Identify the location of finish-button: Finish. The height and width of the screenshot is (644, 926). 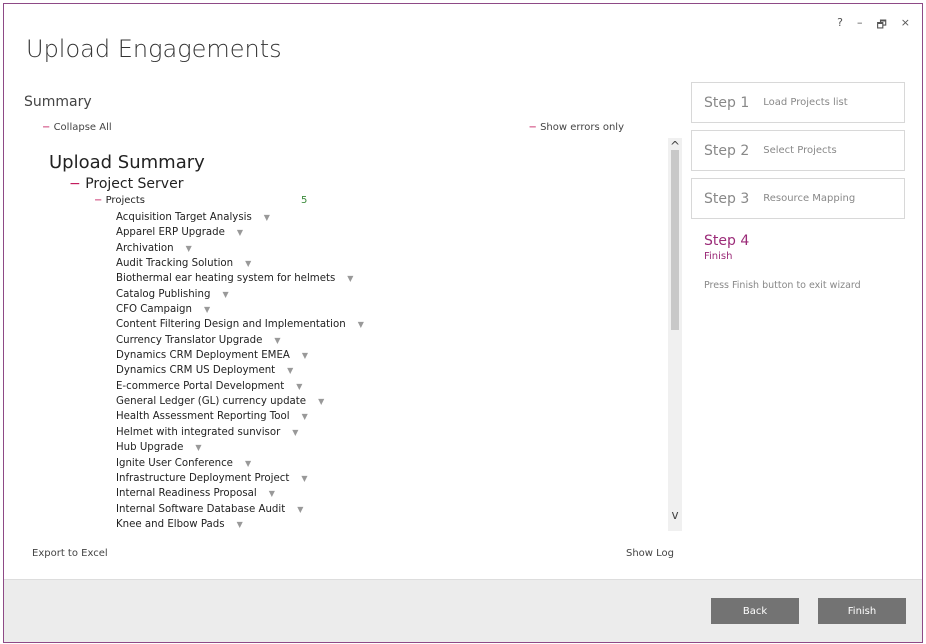
(862, 611).